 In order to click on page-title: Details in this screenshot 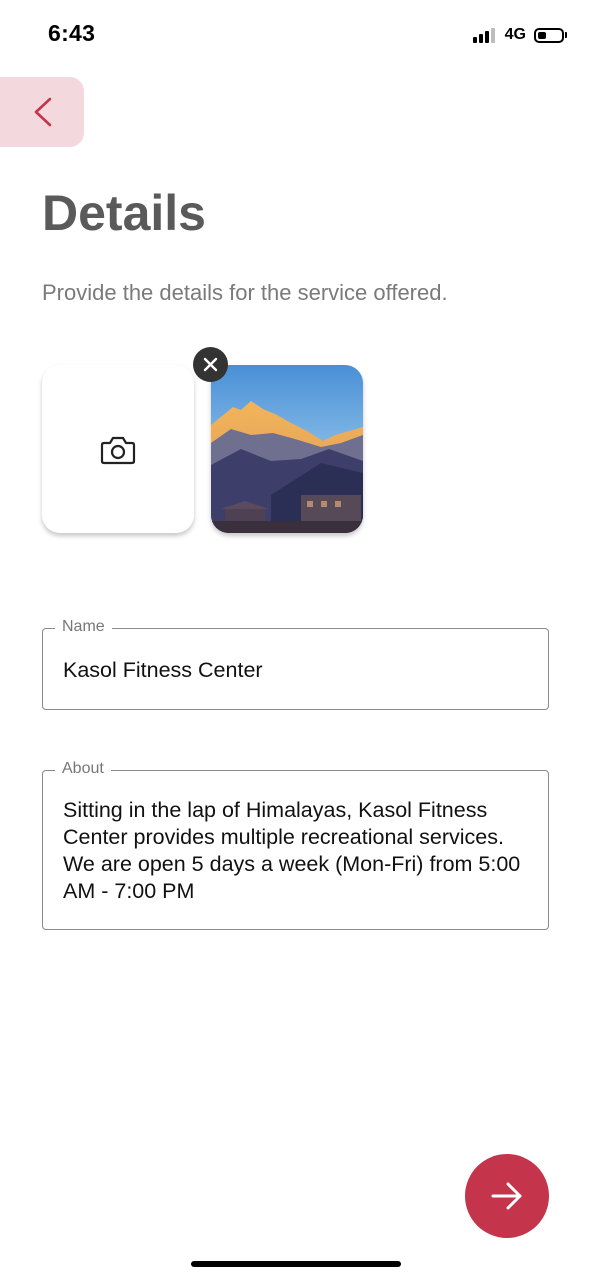, I will do `click(124, 213)`.